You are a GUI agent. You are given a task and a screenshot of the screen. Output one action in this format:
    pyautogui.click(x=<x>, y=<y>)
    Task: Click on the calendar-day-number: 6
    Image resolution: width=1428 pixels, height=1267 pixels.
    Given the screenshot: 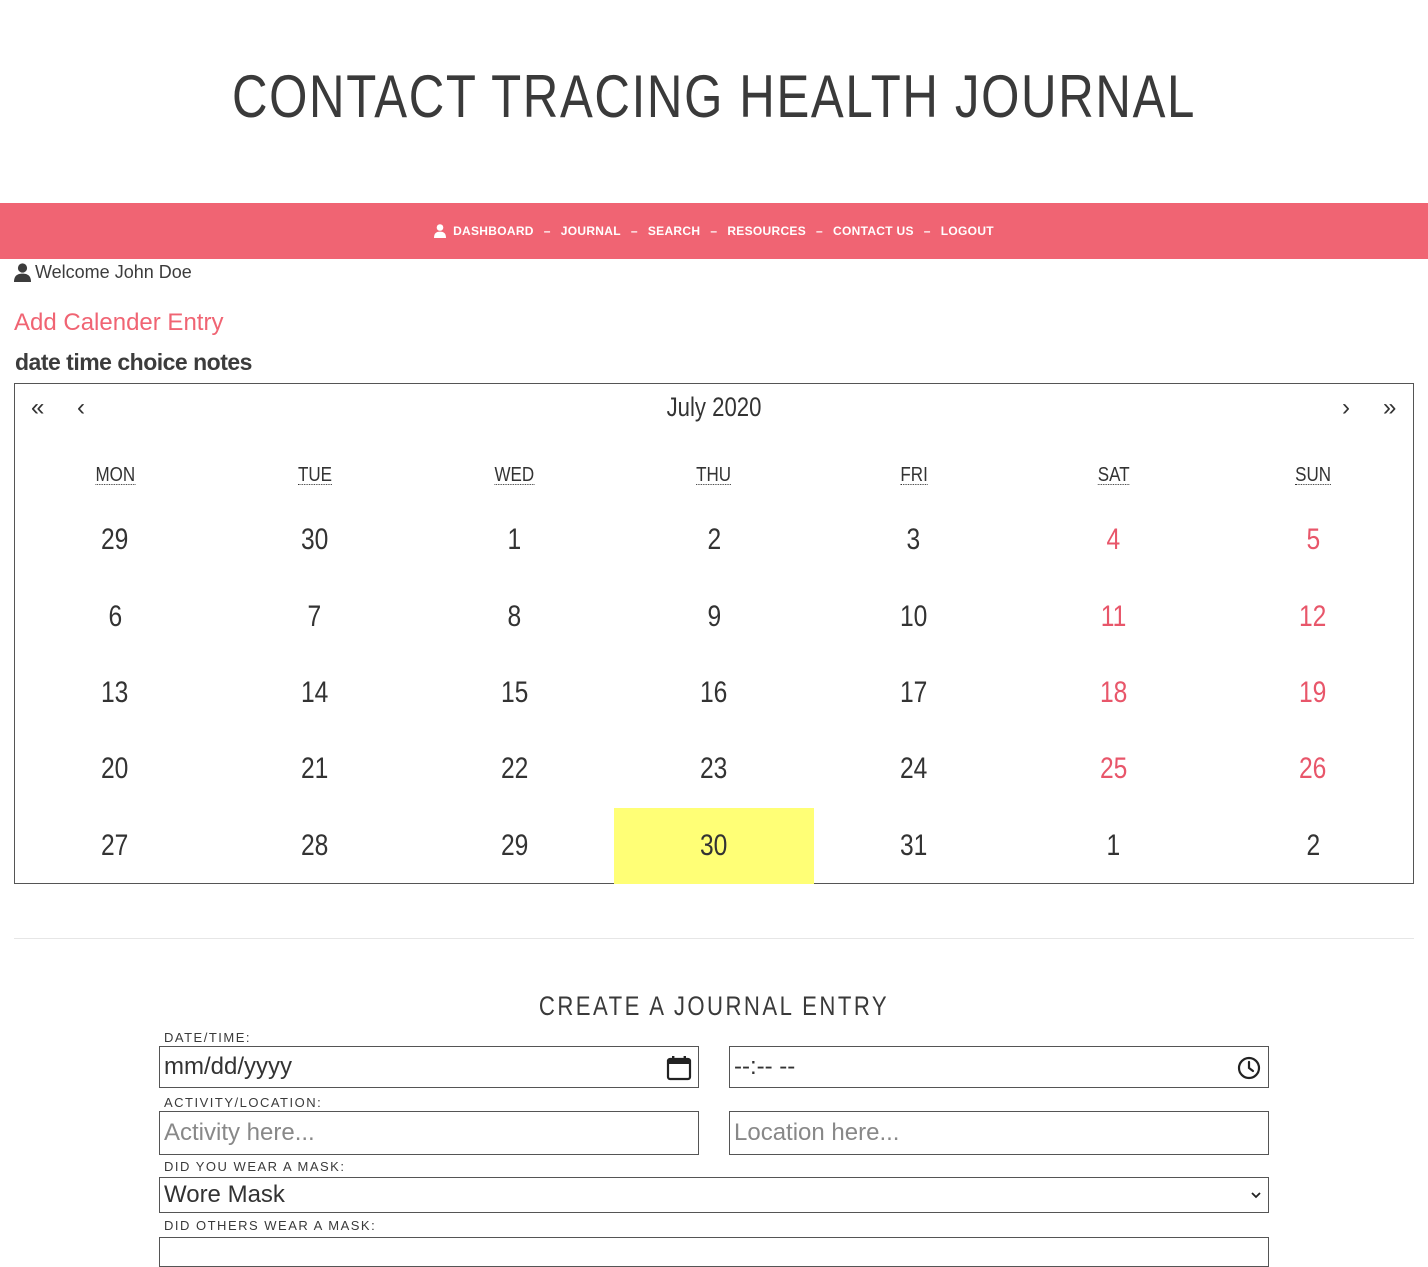 What is the action you would take?
    pyautogui.click(x=115, y=616)
    